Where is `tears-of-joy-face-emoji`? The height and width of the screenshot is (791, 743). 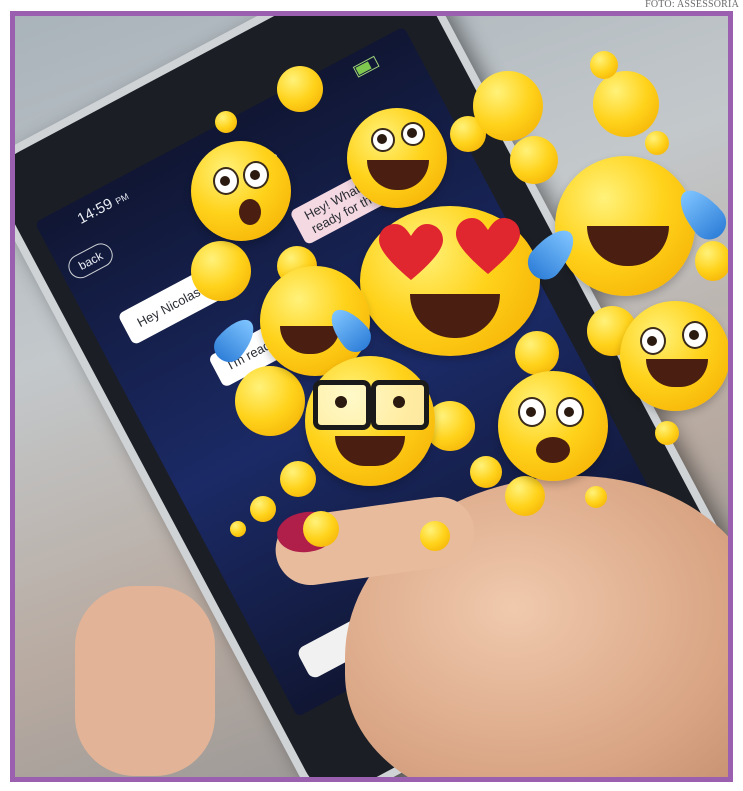 tears-of-joy-face-emoji is located at coordinates (625, 226).